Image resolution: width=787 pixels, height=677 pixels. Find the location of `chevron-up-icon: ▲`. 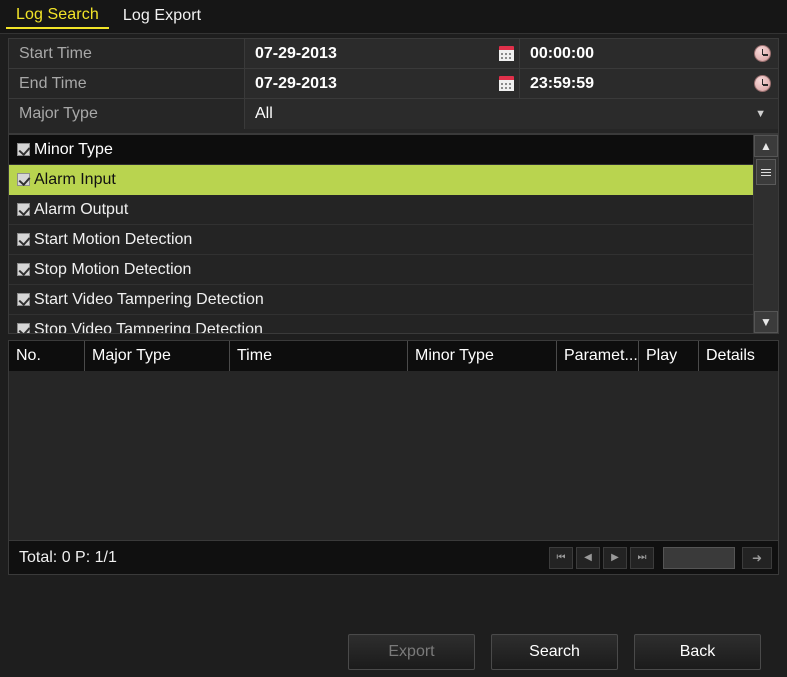

chevron-up-icon: ▲ is located at coordinates (766, 146).